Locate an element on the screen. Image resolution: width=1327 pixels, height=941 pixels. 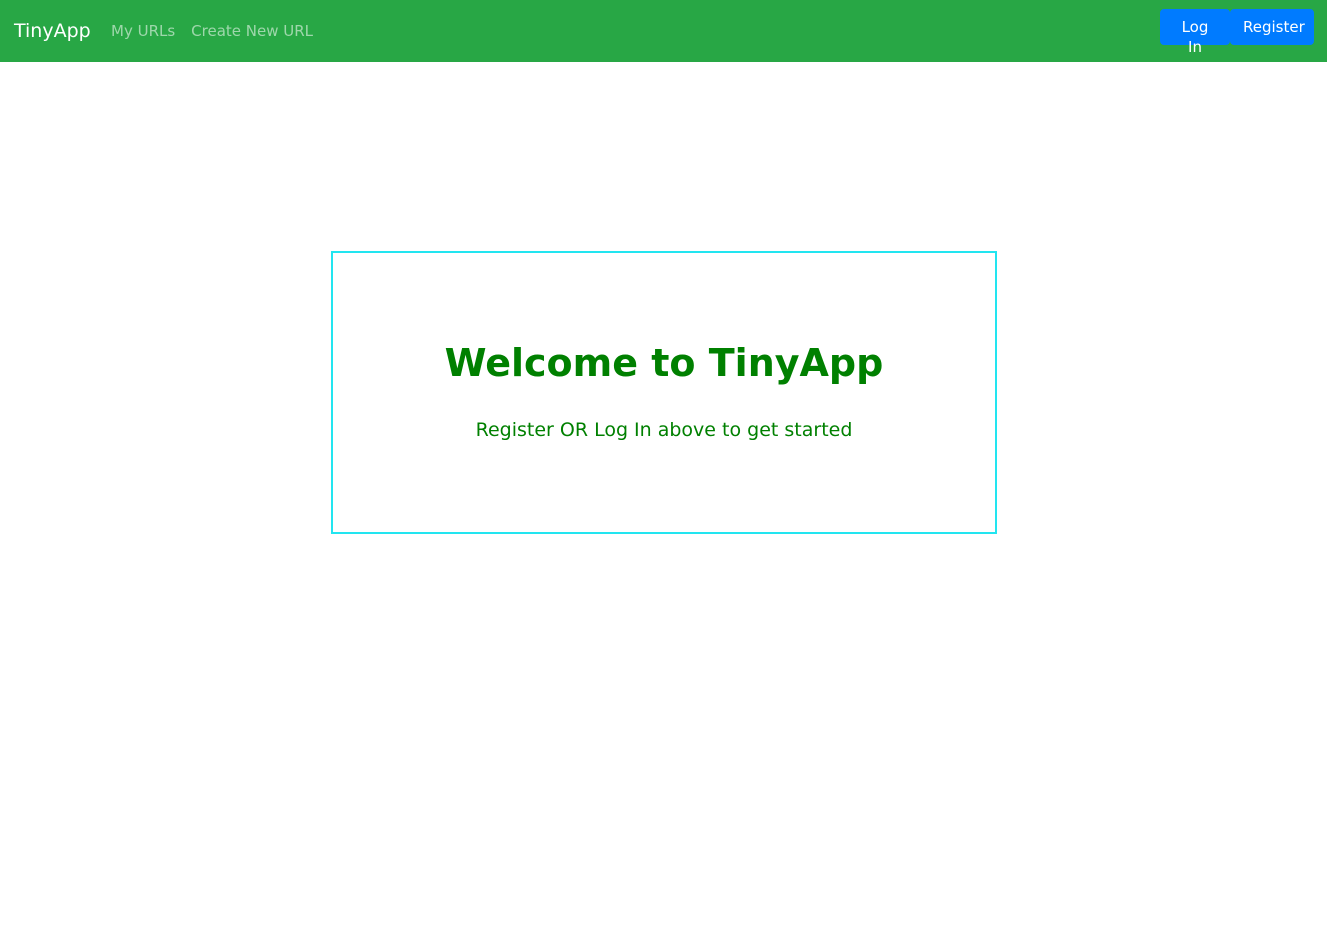
nav-link-my-urls: My URLs is located at coordinates (143, 31).